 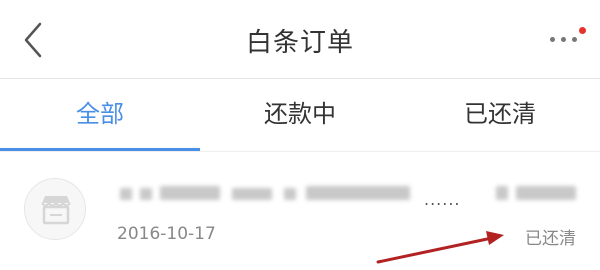 I want to click on tab-repaying: 还款中, so click(x=300, y=115).